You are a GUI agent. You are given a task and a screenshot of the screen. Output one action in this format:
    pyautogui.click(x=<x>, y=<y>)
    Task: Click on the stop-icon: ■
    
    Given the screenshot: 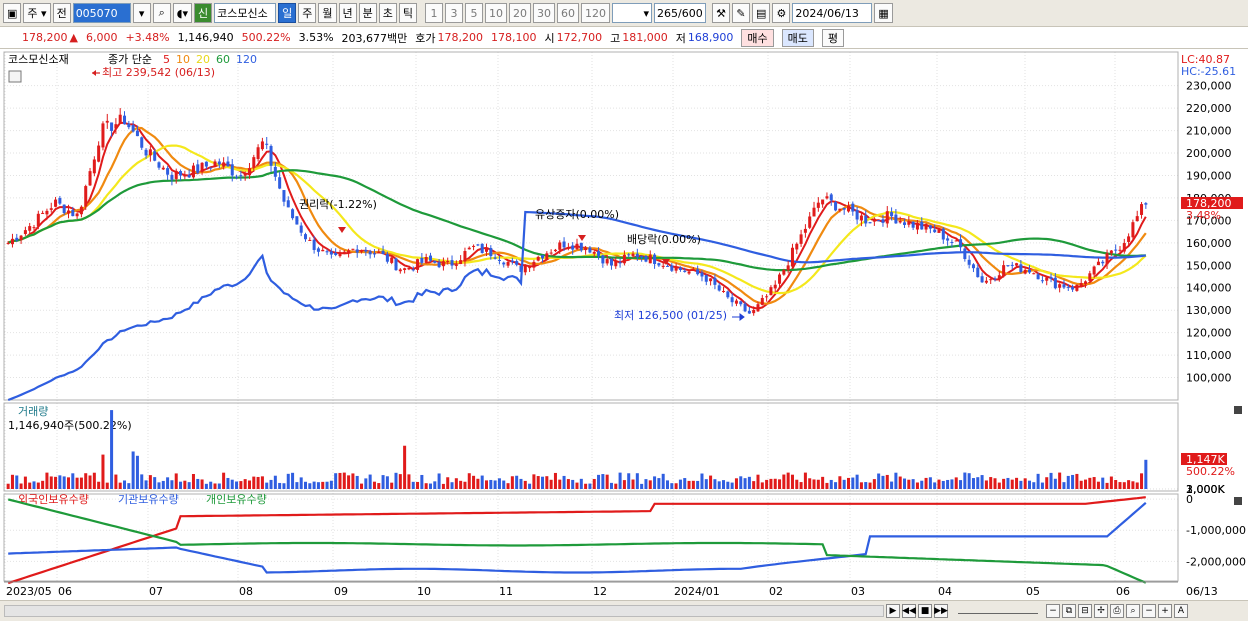 What is the action you would take?
    pyautogui.click(x=925, y=611)
    